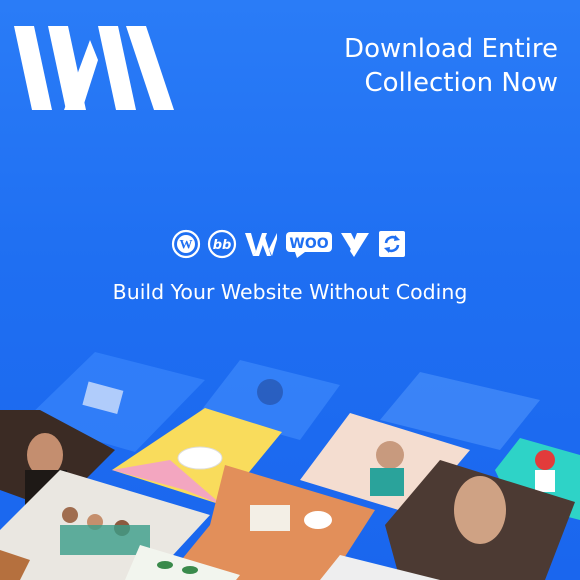 This screenshot has height=580, width=580. What do you see at coordinates (451, 49) in the screenshot?
I see `headline-line-1: Download Entire` at bounding box center [451, 49].